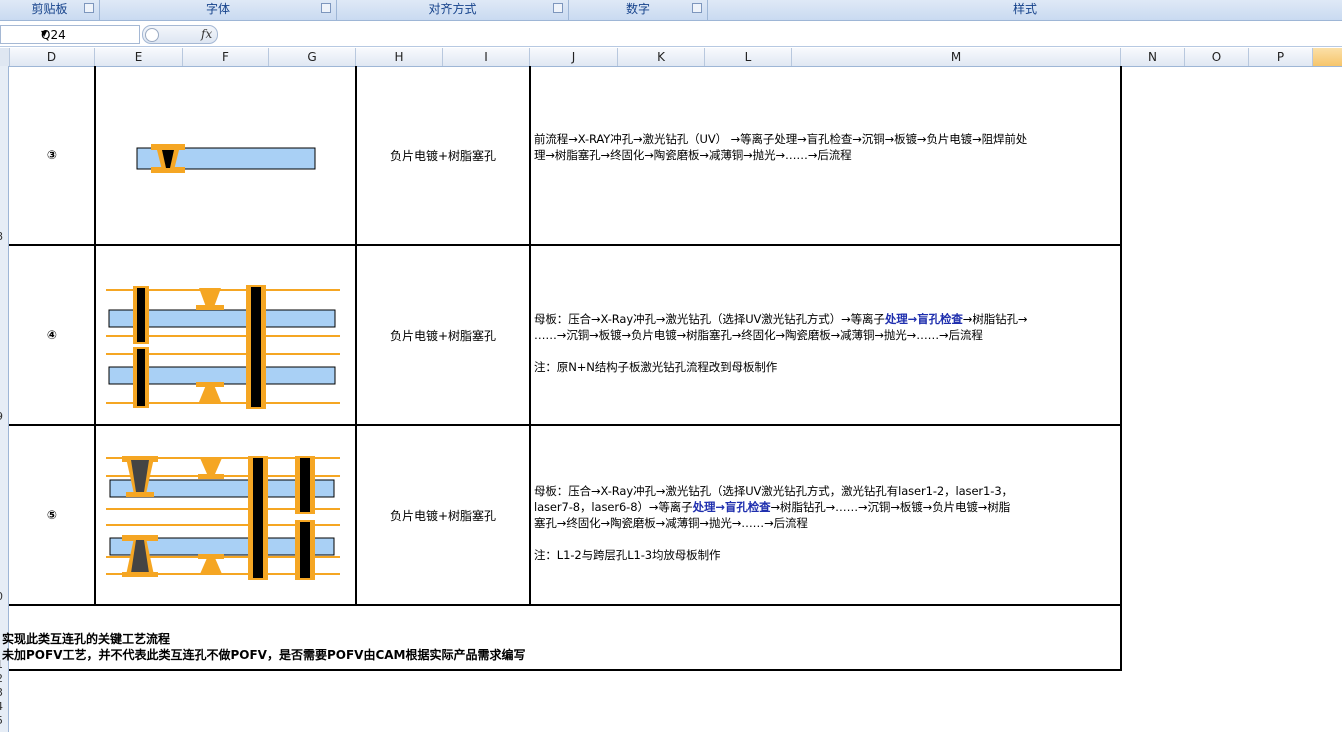  I want to click on ribbon-group-alignment-label: 对齐方式, so click(452, 9).